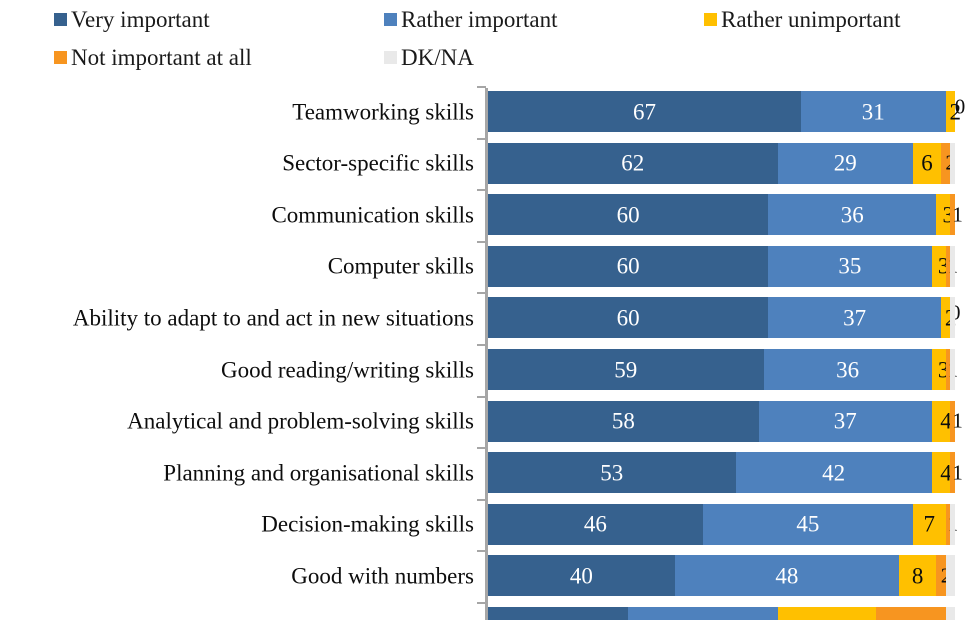 The width and height of the screenshot is (971, 620). I want to click on legend-item-2: Rather unimportant, so click(802, 19).